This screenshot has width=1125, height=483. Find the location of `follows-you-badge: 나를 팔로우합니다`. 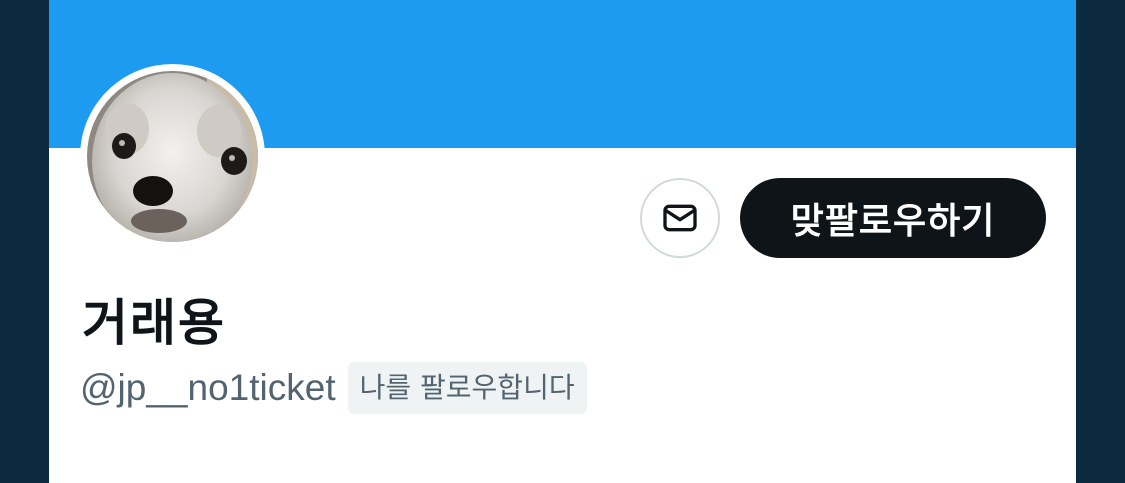

follows-you-badge: 나를 팔로우합니다 is located at coordinates (467, 388).